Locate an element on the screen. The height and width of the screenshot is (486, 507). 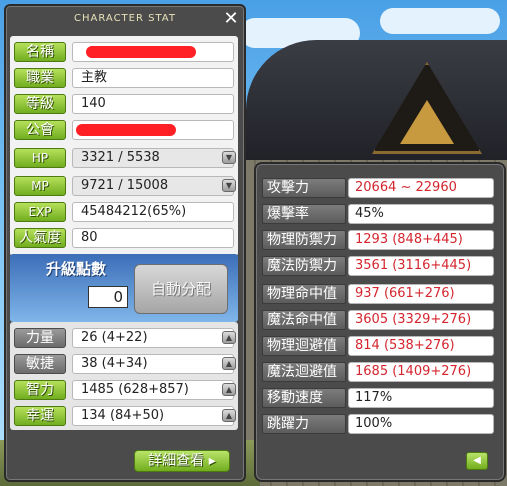
detail-row-wavoid: 物理迴避值 814 (538+276) is located at coordinates (378, 346).